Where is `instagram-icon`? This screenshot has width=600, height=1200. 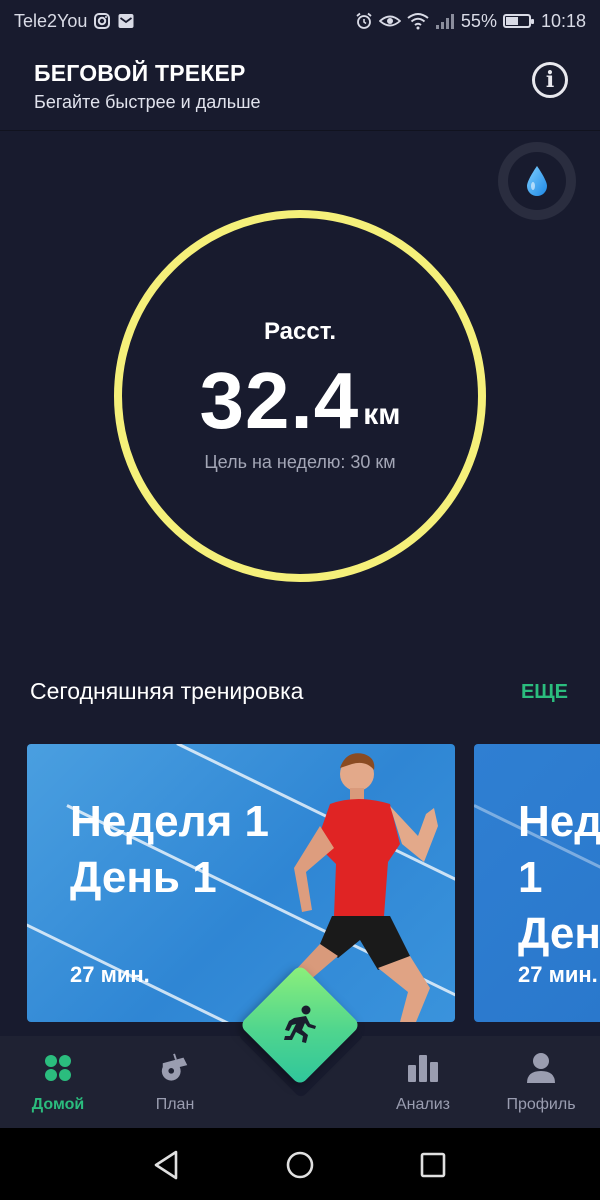 instagram-icon is located at coordinates (102, 21).